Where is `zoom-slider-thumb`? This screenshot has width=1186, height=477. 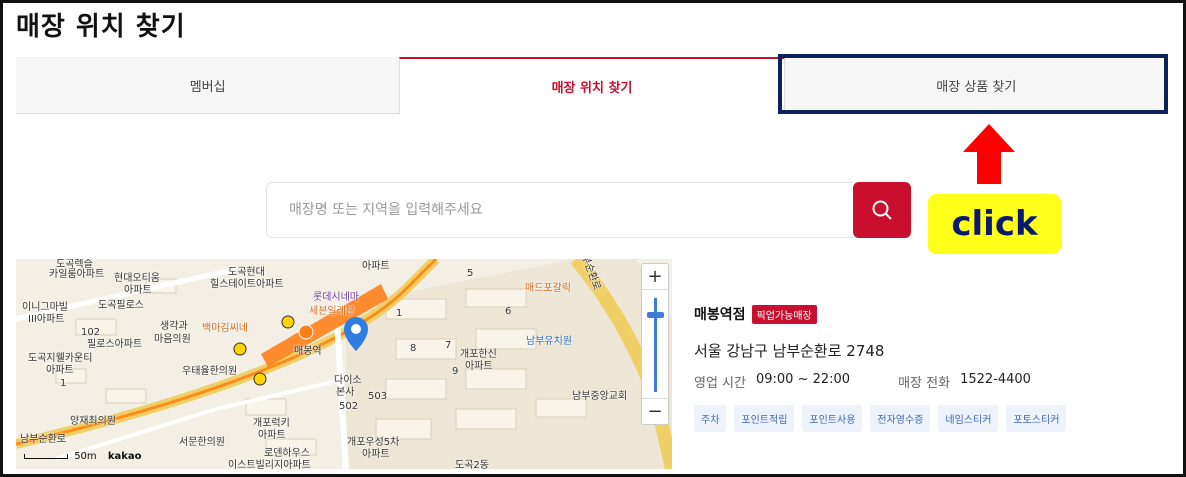 zoom-slider-thumb is located at coordinates (655, 315).